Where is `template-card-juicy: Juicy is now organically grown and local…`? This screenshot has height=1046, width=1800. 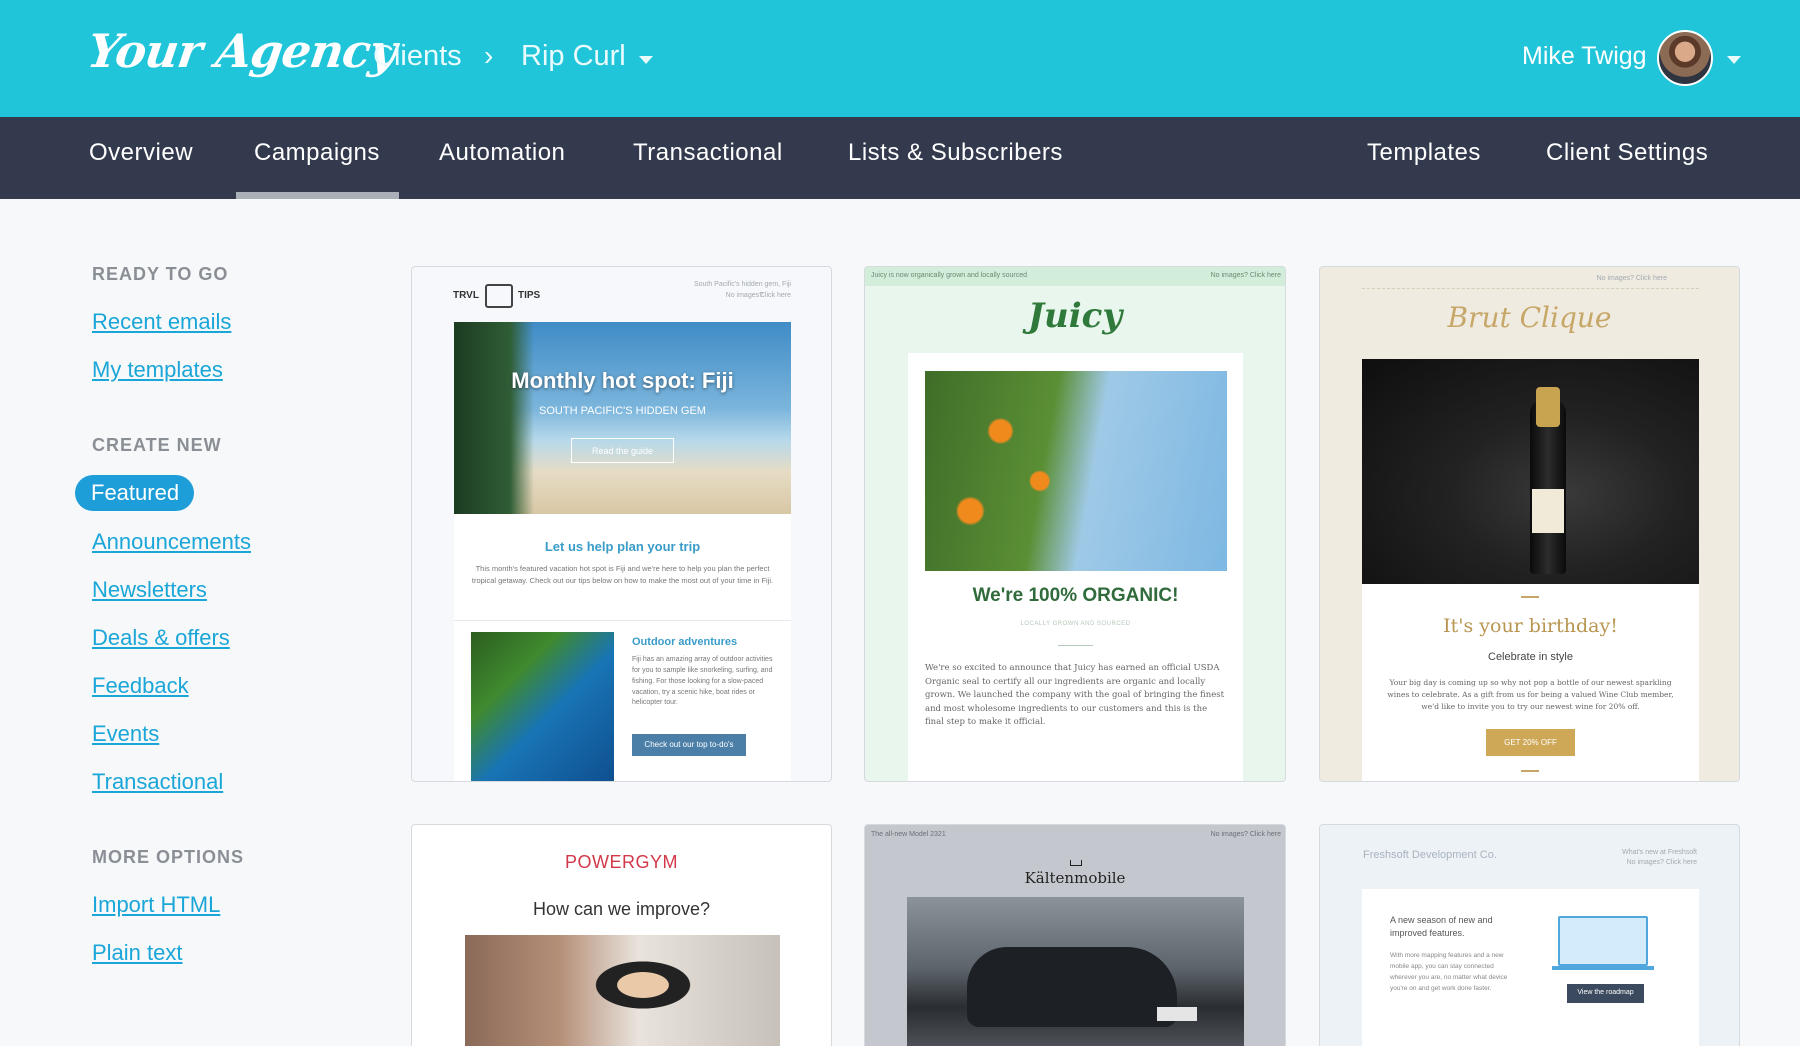 template-card-juicy: Juicy is now organically grown and local… is located at coordinates (1075, 524).